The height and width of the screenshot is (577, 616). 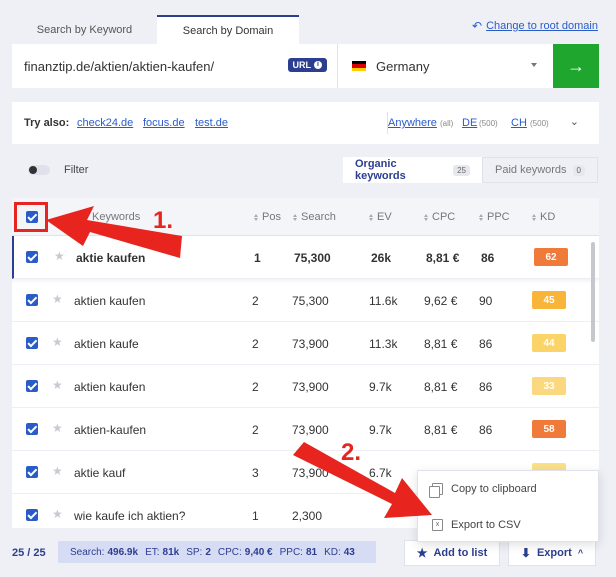 I want to click on annotation-step-1: 1., so click(x=163, y=220).